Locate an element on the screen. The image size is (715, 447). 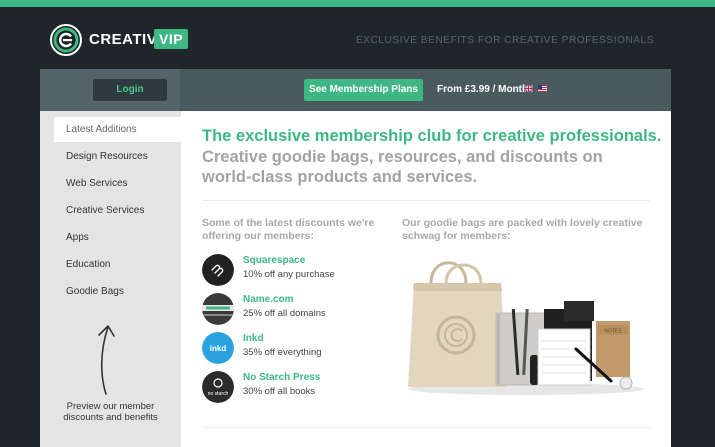
hand-drawn-arrow-icon is located at coordinates (106, 360).